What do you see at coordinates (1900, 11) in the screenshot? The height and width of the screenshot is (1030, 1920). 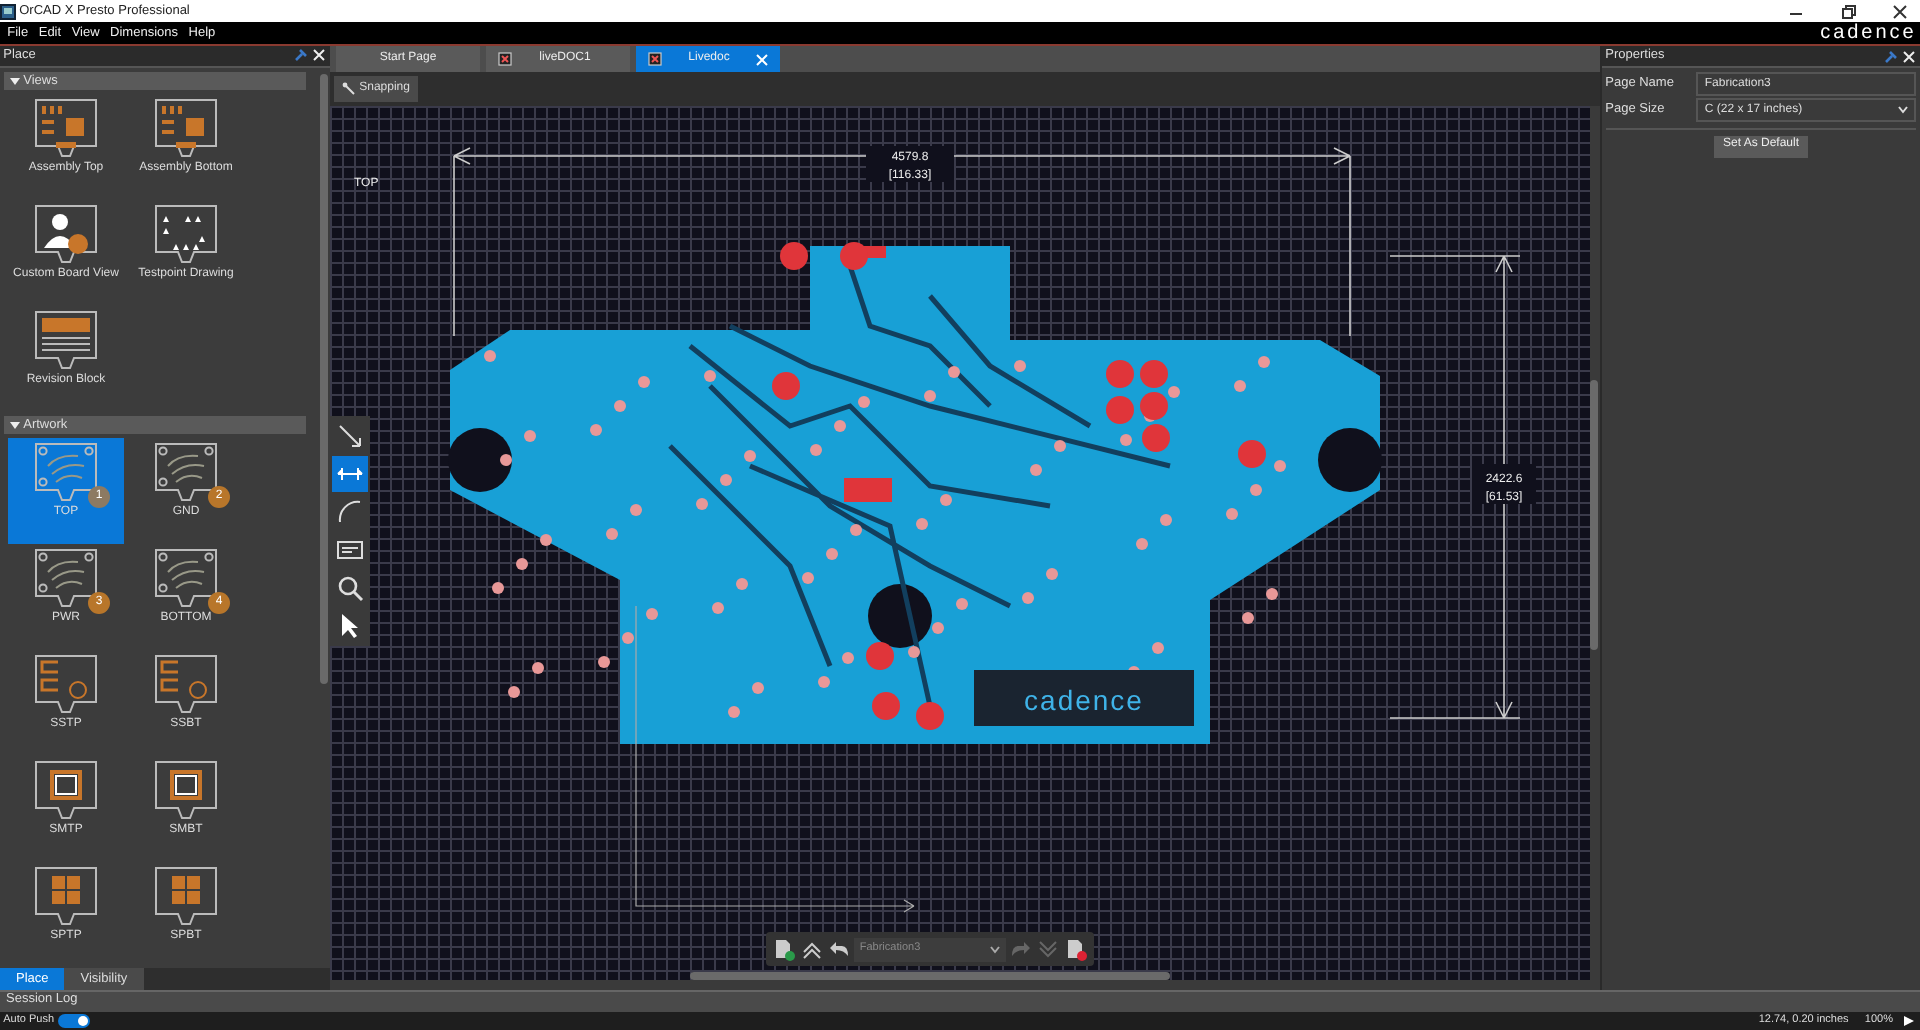 I see `close-icon` at bounding box center [1900, 11].